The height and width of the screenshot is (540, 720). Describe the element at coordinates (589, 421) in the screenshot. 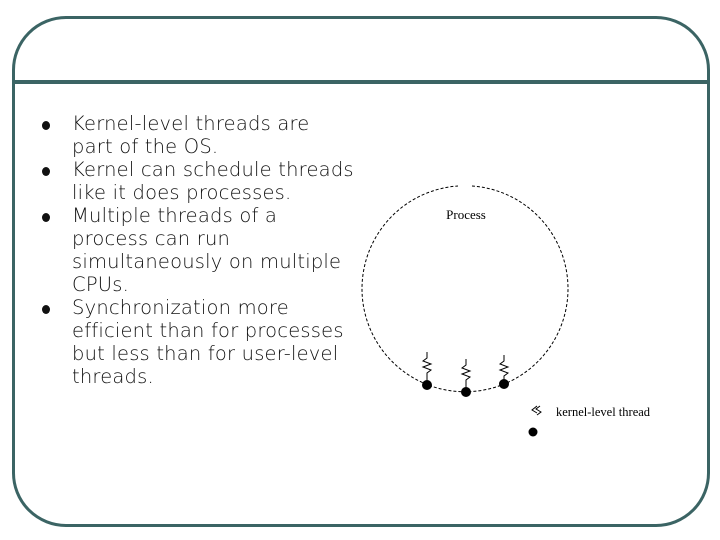

I see `legend: kernel-level thread` at that location.